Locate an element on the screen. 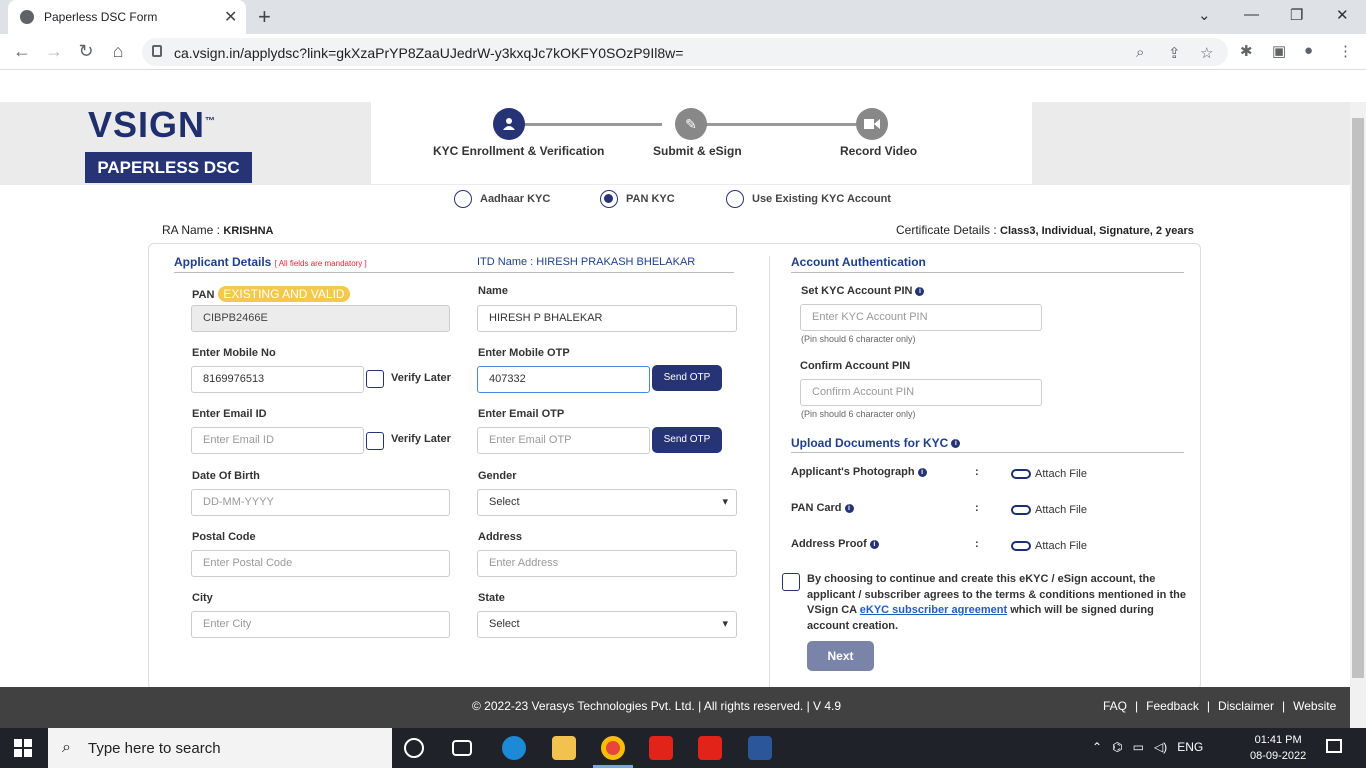 The height and width of the screenshot is (768, 1366). task-view-icon is located at coordinates (462, 748).